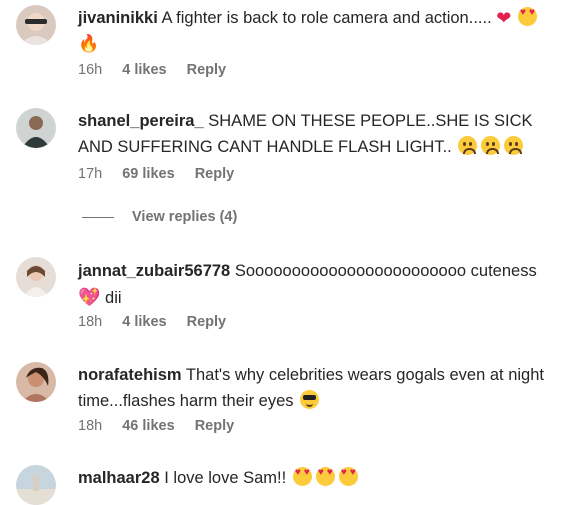 The image size is (576, 505). I want to click on view-replies-button: View replies (4), so click(159, 217).